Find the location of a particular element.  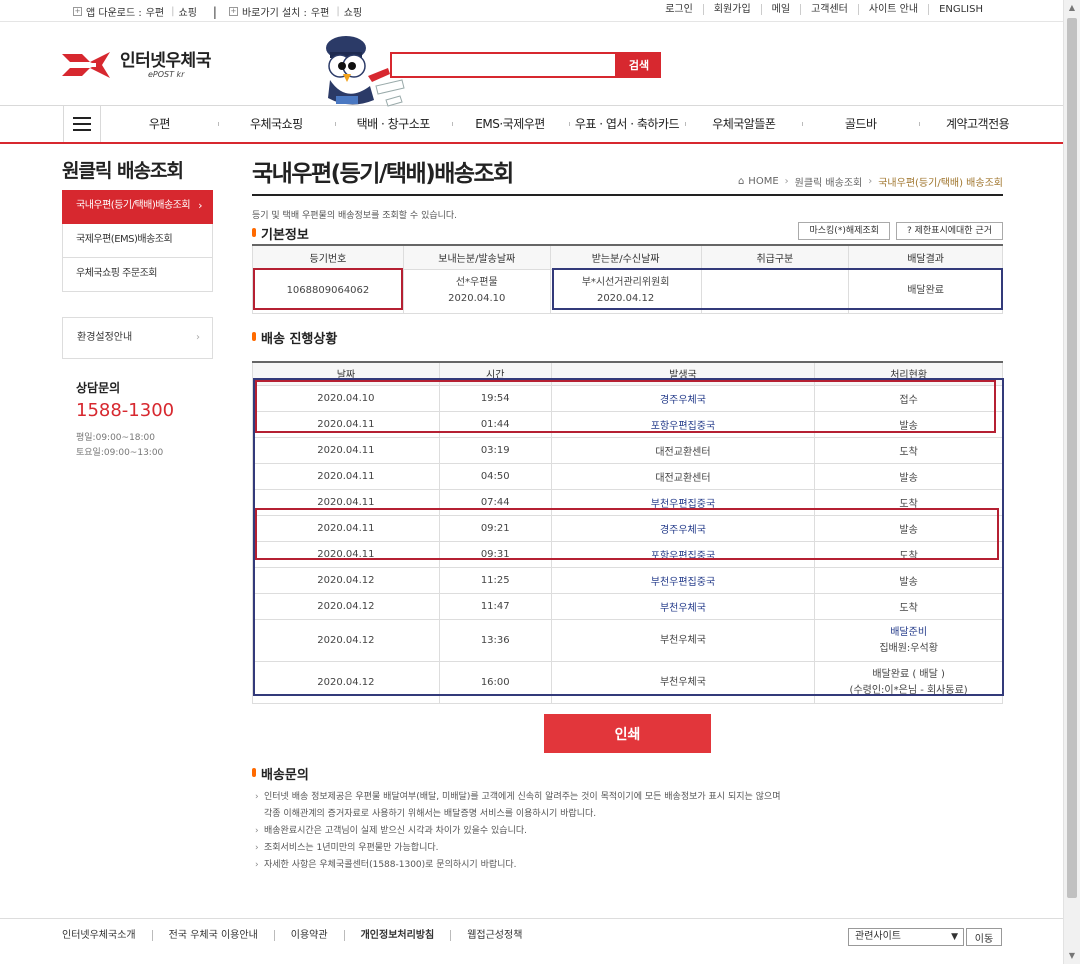

status-text: 배달준비 is located at coordinates (908, 633).